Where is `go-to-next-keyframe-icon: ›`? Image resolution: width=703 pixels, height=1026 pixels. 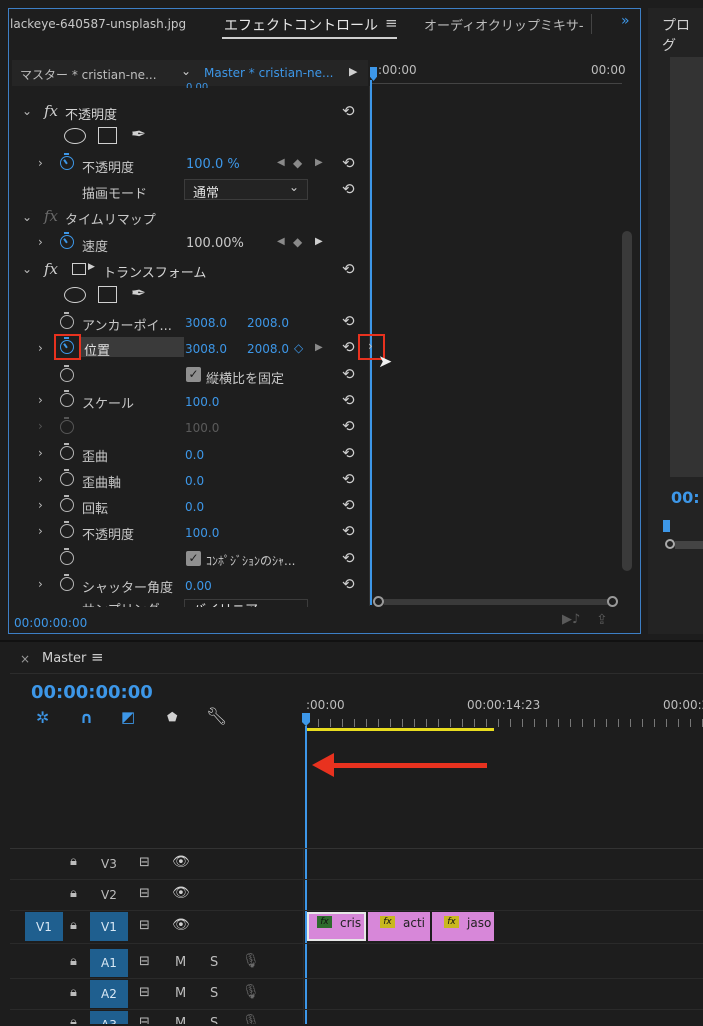
go-to-next-keyframe-icon: › is located at coordinates (370, 346).